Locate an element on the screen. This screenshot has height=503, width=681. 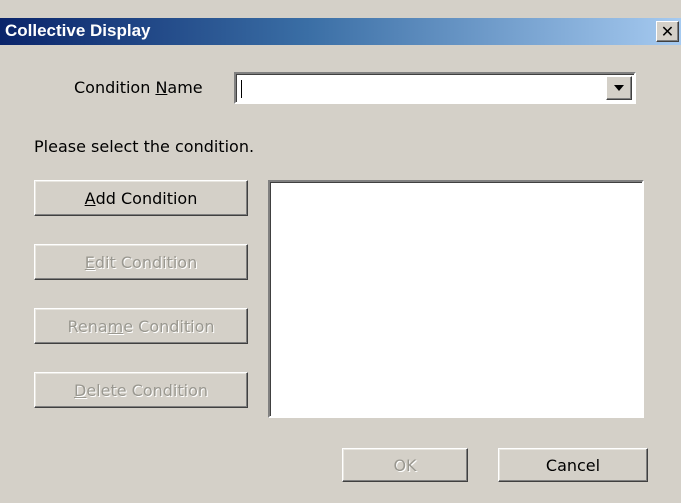
instruction-text: Please select the condition. is located at coordinates (144, 146).